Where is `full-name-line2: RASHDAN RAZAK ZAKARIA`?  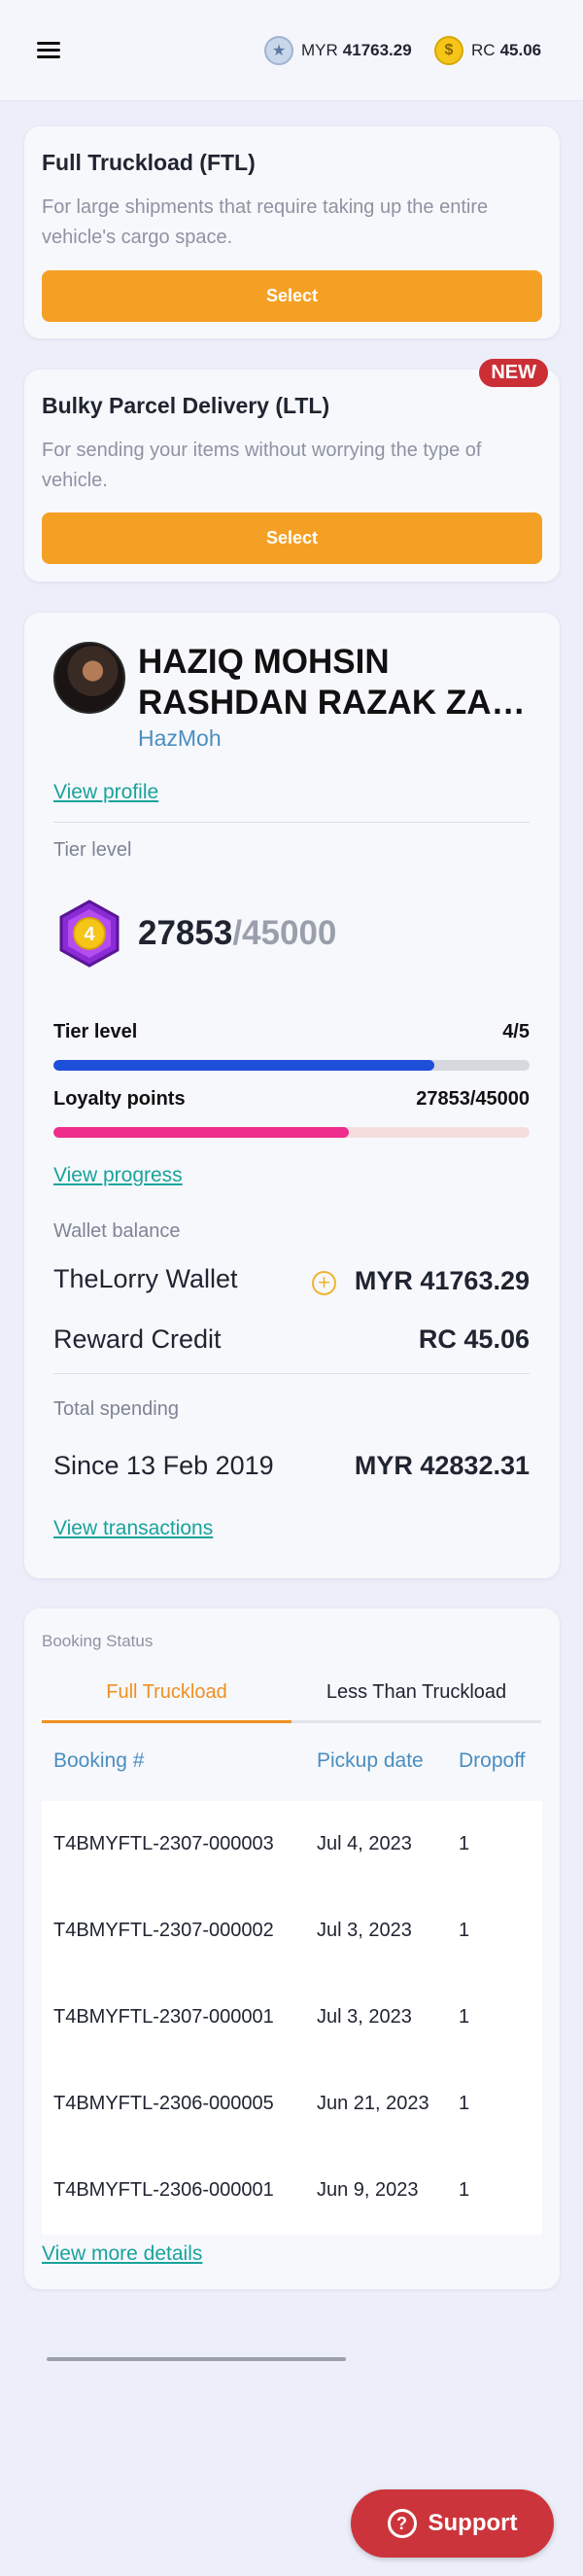 full-name-line2: RASHDAN RAZAK ZAKARIA is located at coordinates (337, 703).